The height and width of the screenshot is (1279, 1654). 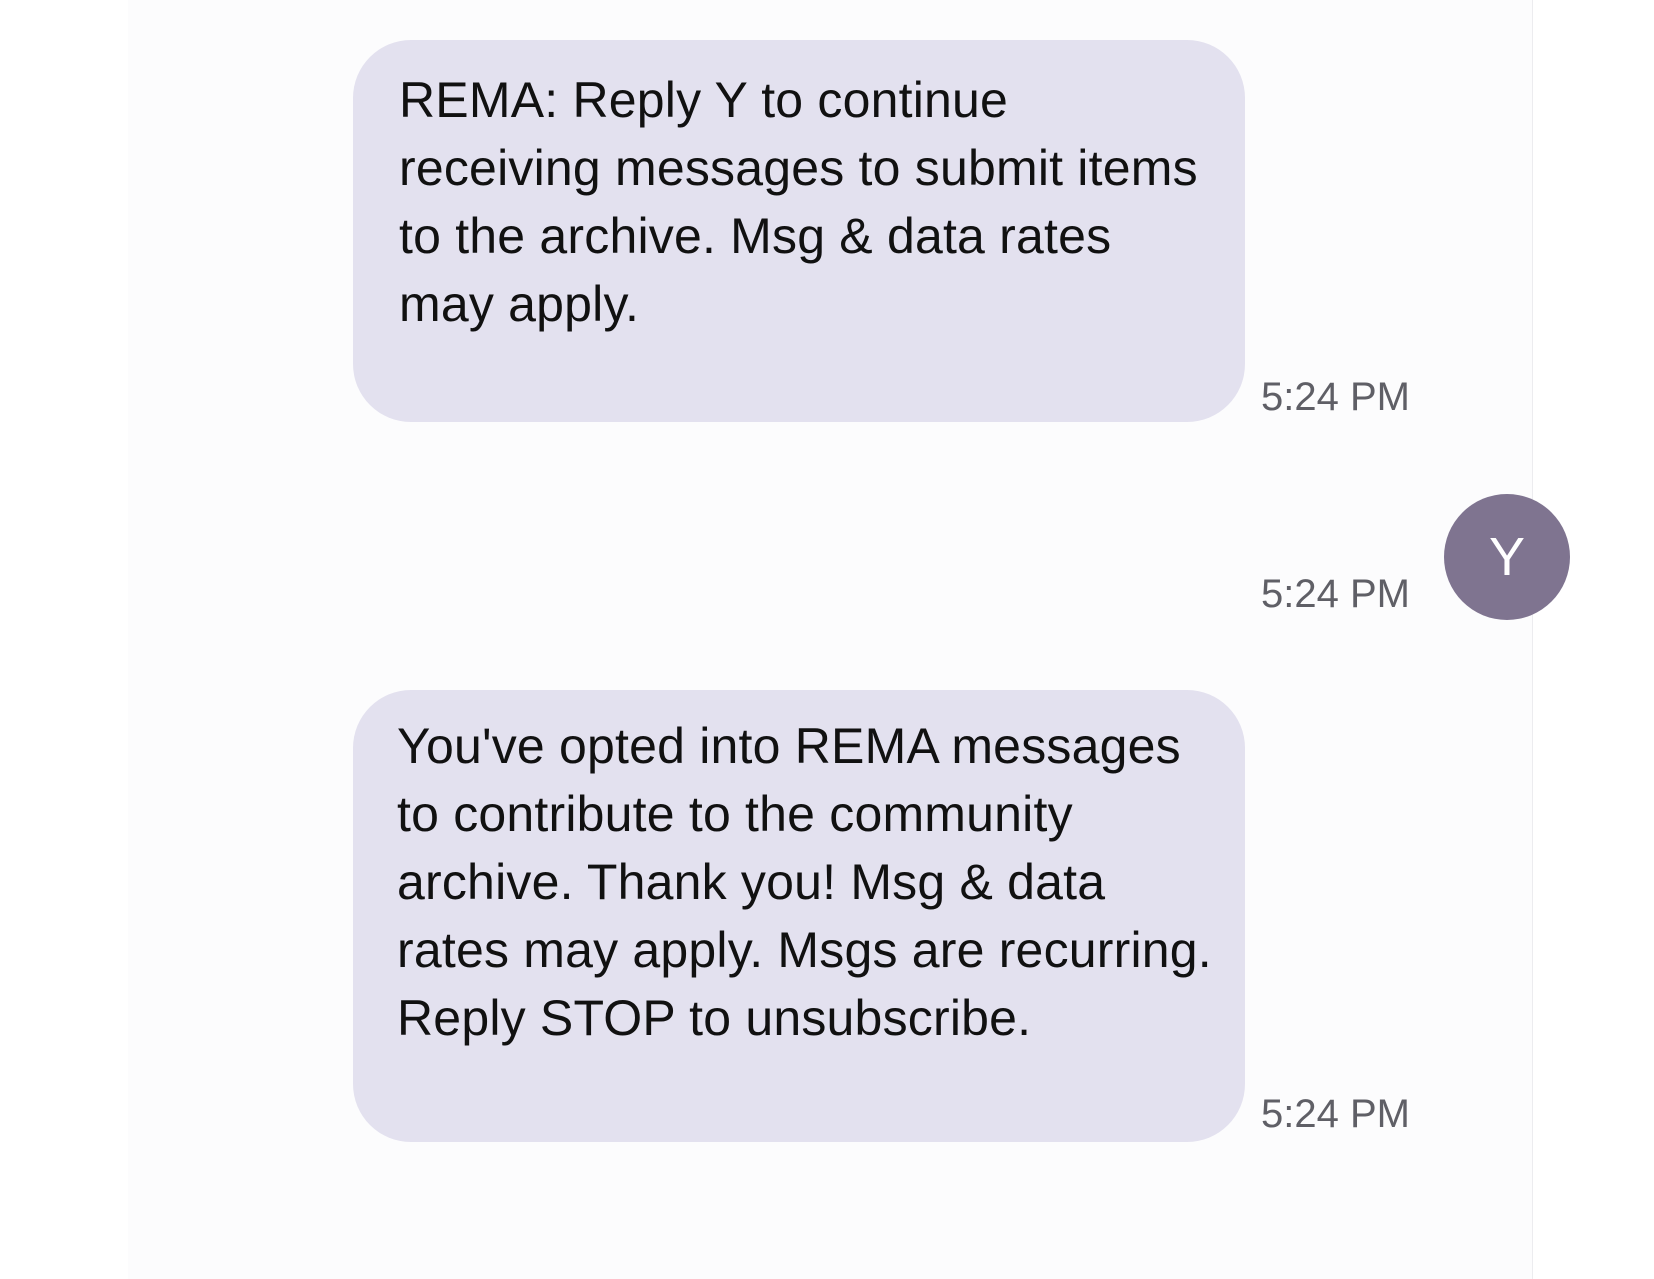 I want to click on avatar-initial: Y, so click(x=1507, y=557).